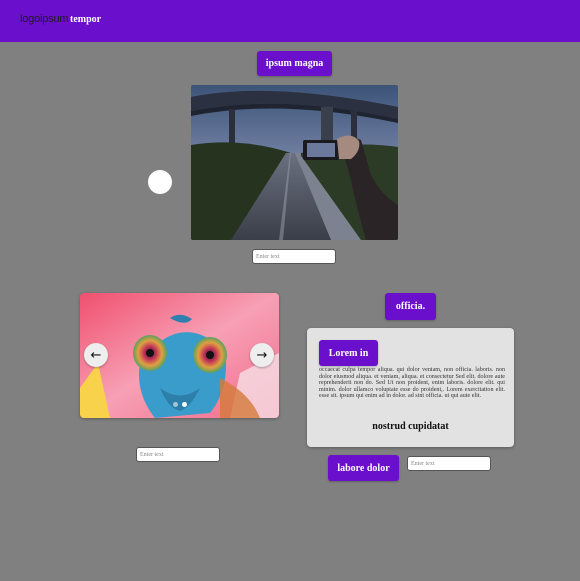  Describe the element at coordinates (294, 63) in the screenshot. I see `ipsum-magna-button: ipsum magna` at that location.